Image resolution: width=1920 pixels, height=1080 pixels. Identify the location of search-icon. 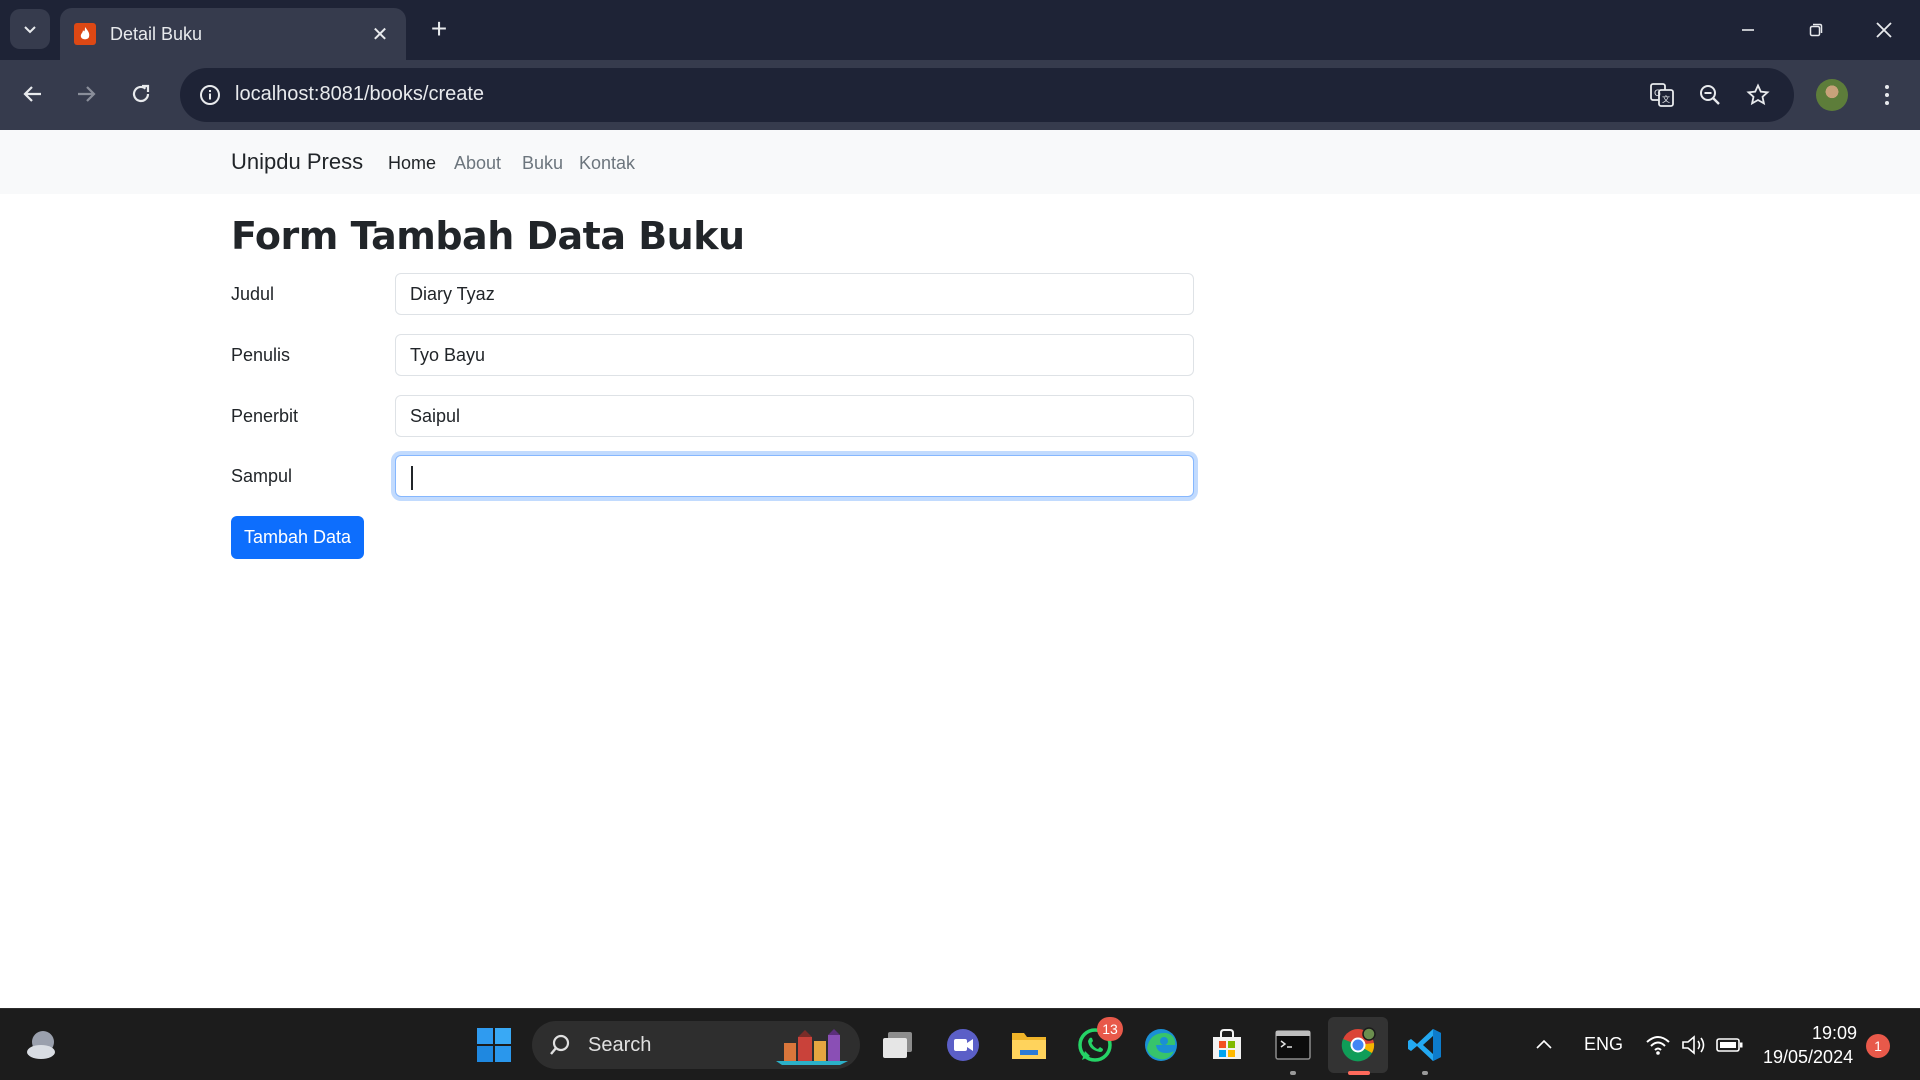
(560, 1044).